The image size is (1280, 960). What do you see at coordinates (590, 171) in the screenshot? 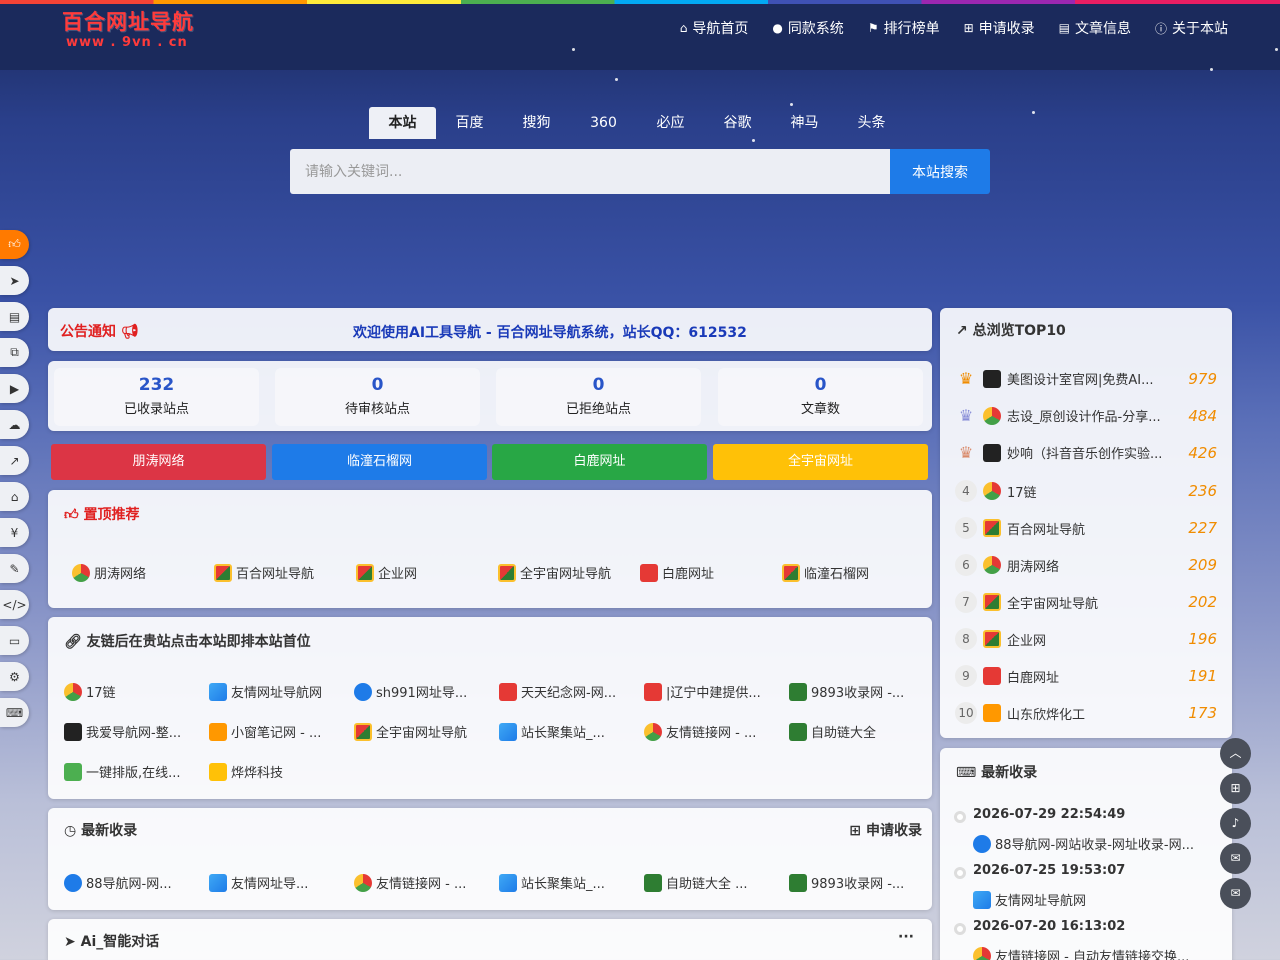
I see `search-input` at bounding box center [590, 171].